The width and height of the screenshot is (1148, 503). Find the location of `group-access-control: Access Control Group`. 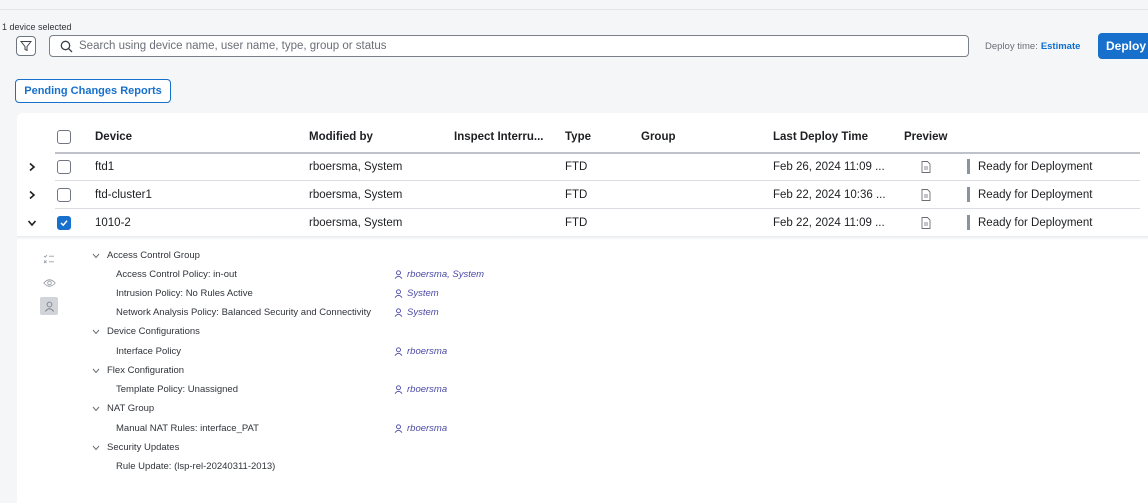

group-access-control: Access Control Group is located at coordinates (146, 255).